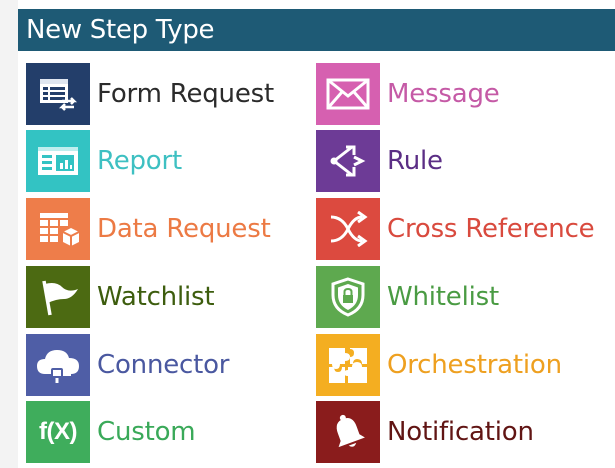 Image resolution: width=615 pixels, height=468 pixels. What do you see at coordinates (460, 432) in the screenshot?
I see `step-type-label: Notification` at bounding box center [460, 432].